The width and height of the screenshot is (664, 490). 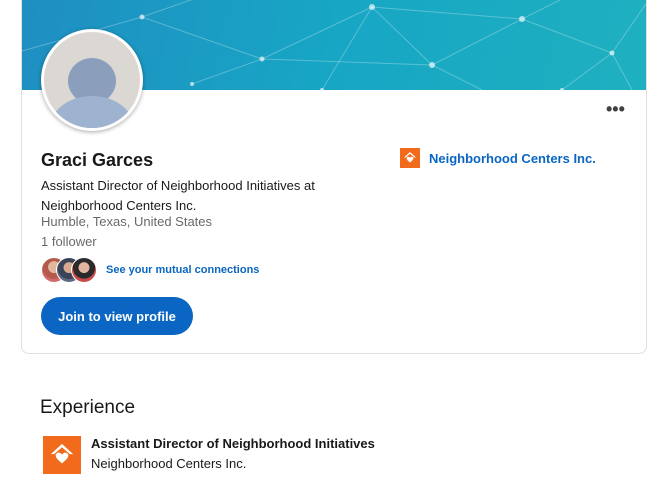 What do you see at coordinates (182, 270) in the screenshot?
I see `mutual-connections-link: See your mutual connections` at bounding box center [182, 270].